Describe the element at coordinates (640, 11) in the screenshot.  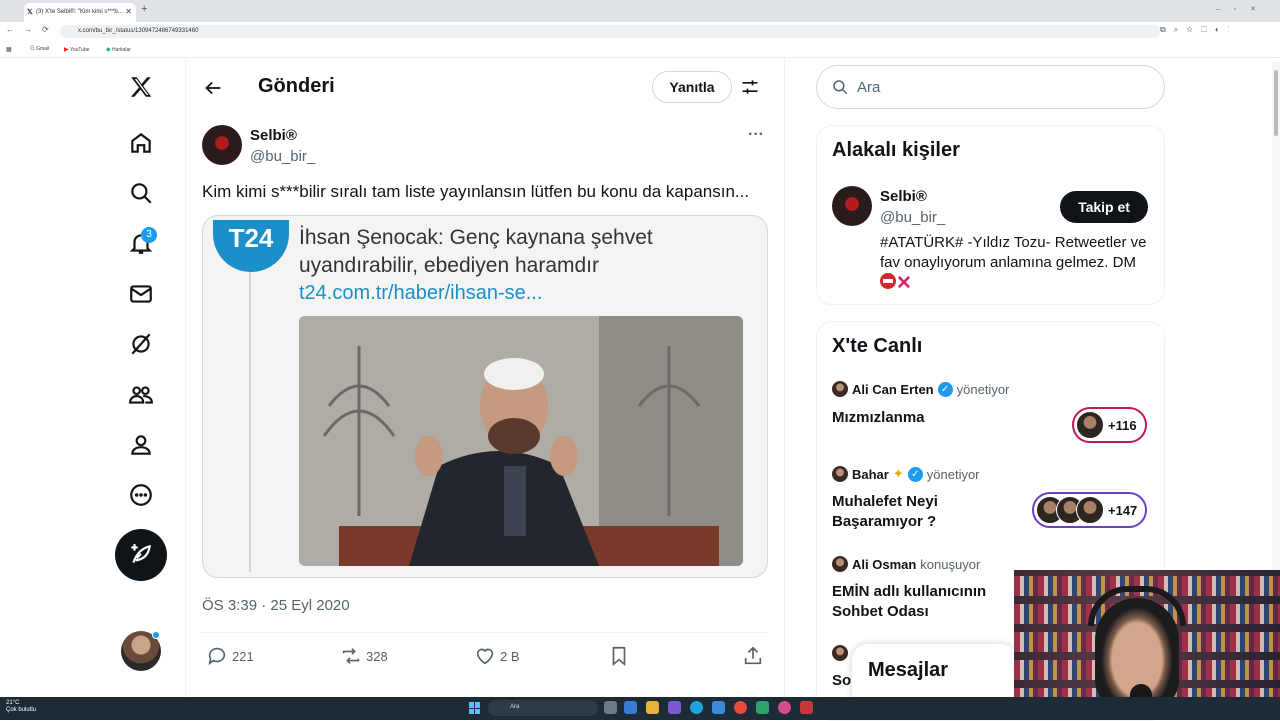
I see `browser-tab-strip` at that location.